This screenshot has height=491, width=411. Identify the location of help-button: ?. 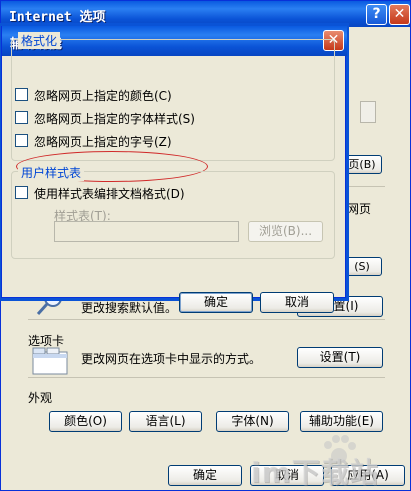
(376, 14).